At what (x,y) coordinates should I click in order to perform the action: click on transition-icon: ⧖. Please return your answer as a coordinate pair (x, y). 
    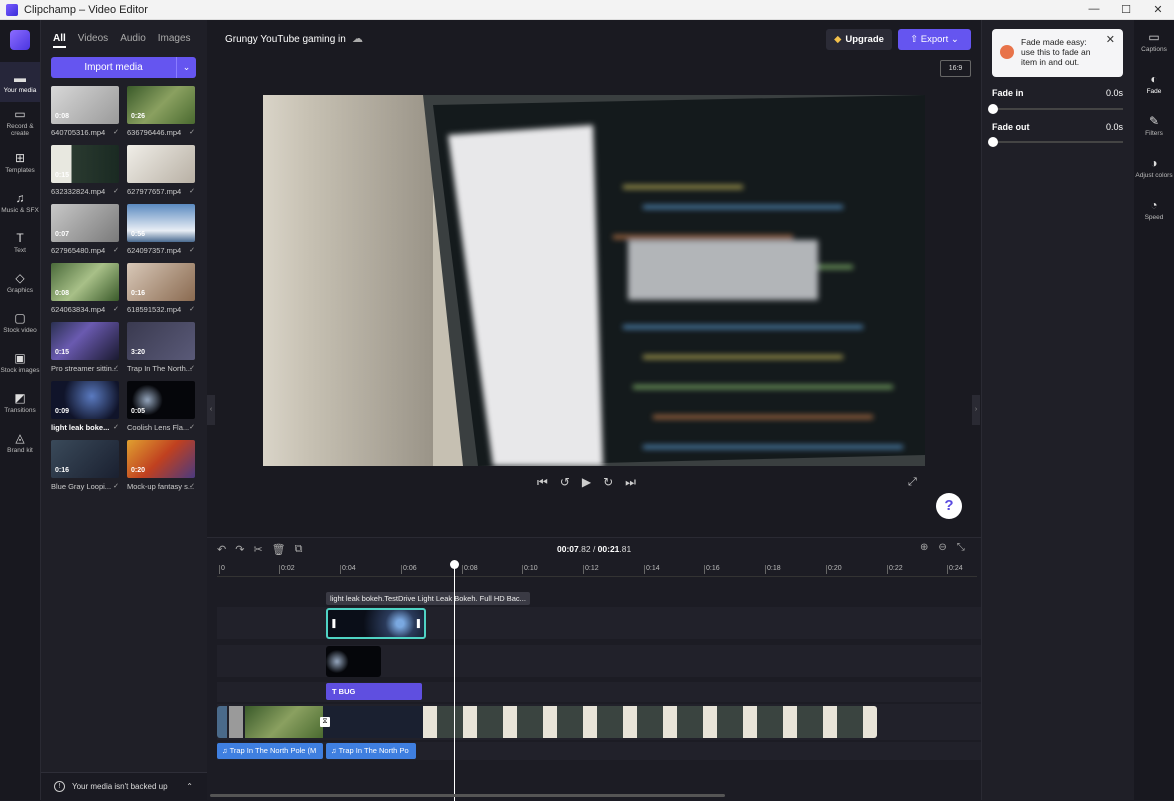
    Looking at the image, I should click on (325, 722).